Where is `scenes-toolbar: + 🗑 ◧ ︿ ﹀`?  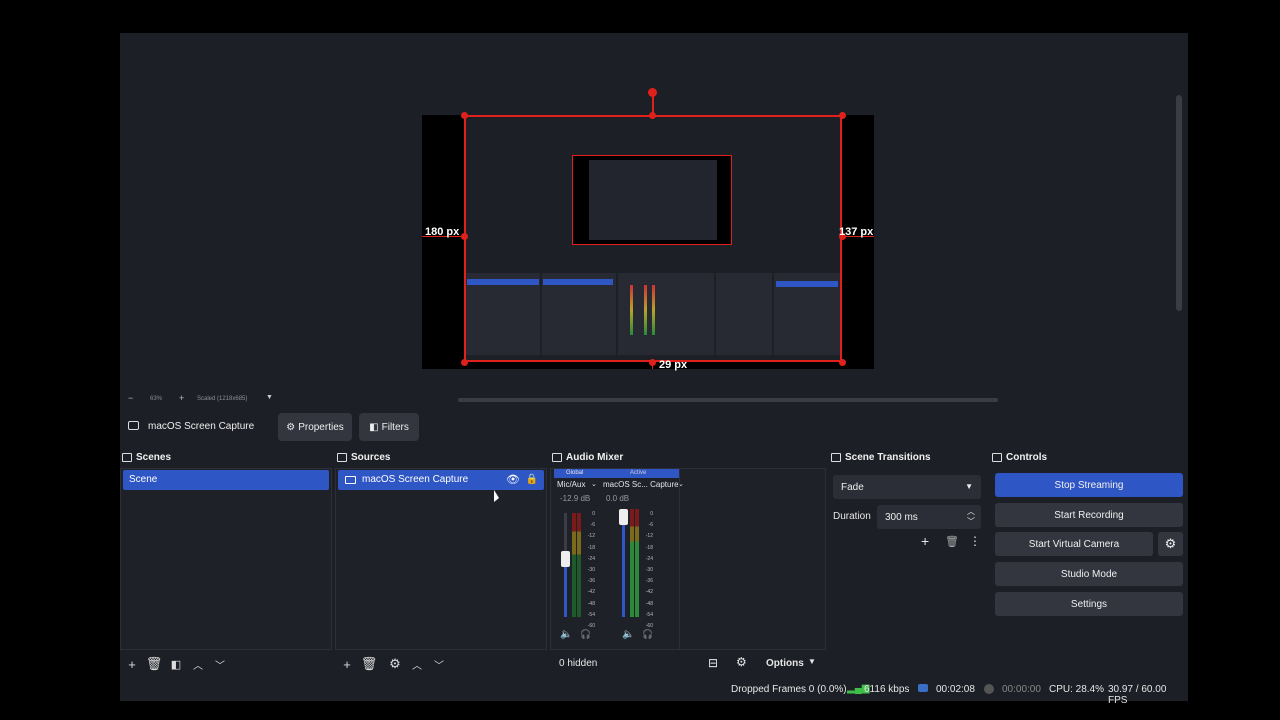
scenes-toolbar: + 🗑 ◧ ︿ ﹀ is located at coordinates (226, 664).